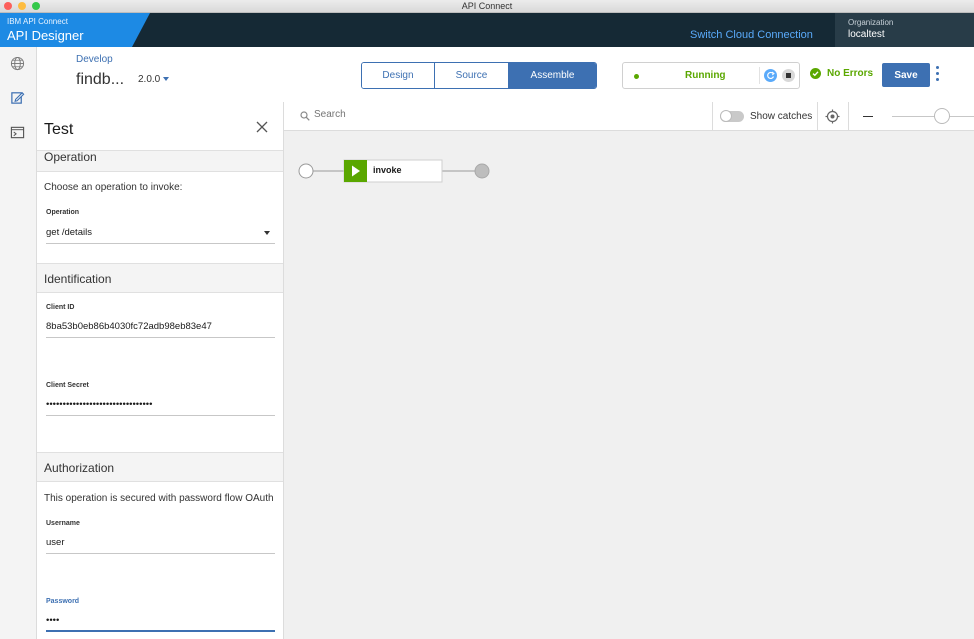 The height and width of the screenshot is (639, 974). I want to click on search-input, so click(509, 114).